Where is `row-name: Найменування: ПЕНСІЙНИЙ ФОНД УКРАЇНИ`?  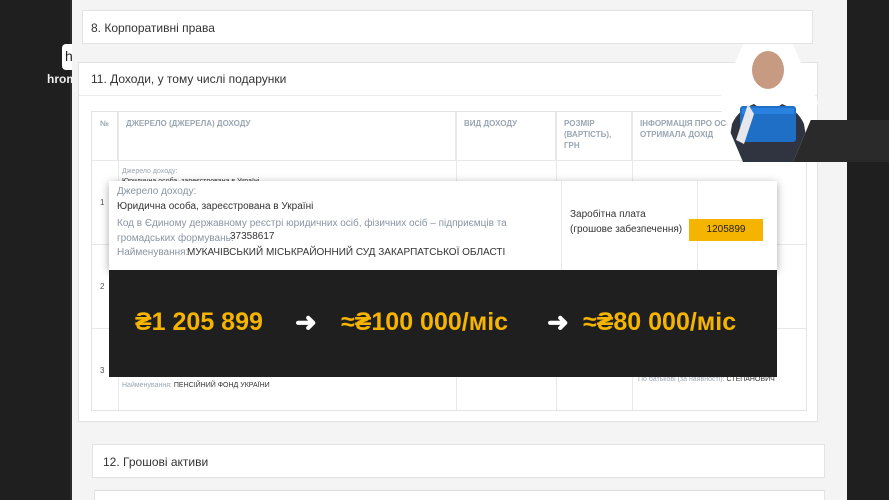
row-name: Найменування: ПЕНСІЙНИЙ ФОНД УКРАЇНИ is located at coordinates (196, 385).